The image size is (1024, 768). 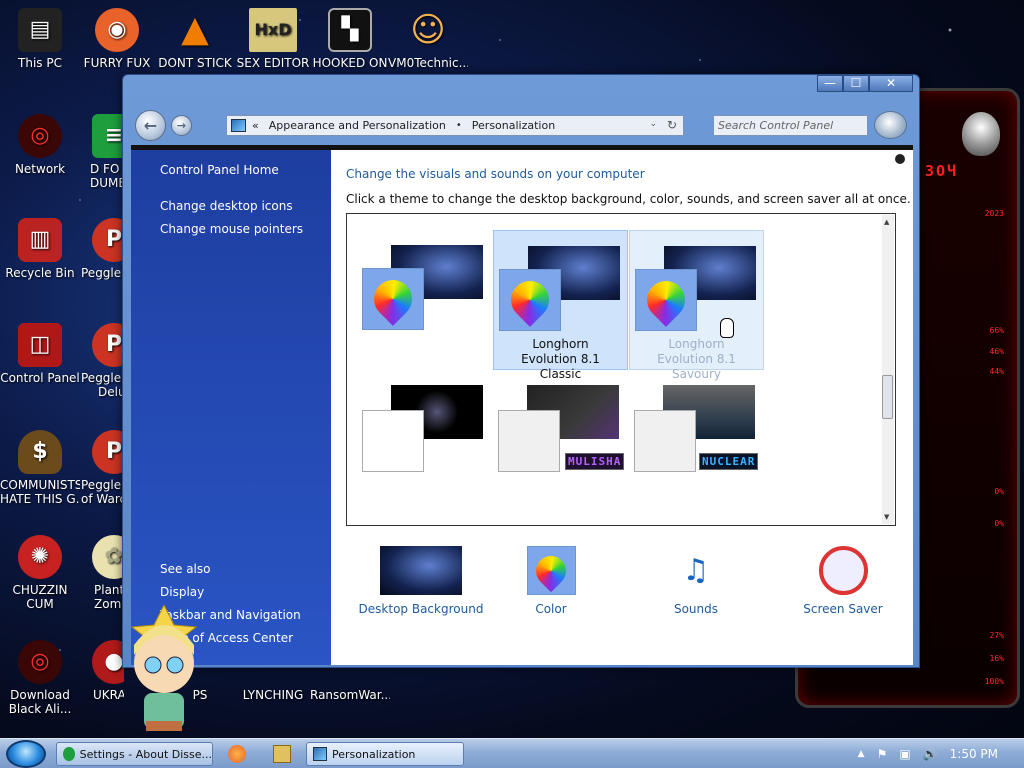 I want to click on forward-button: →, so click(x=181, y=125).